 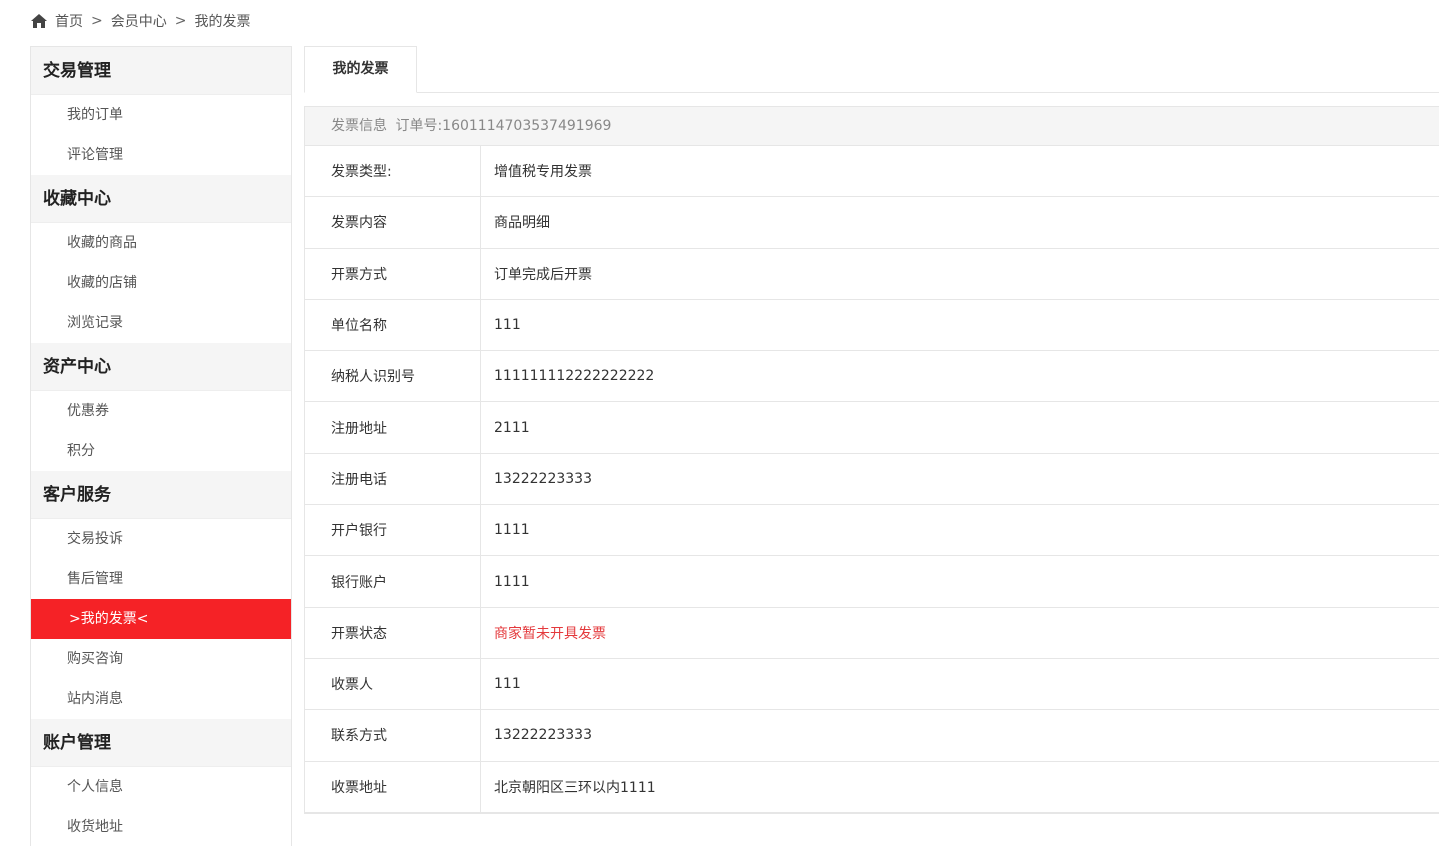 I want to click on sidebar-item-points: 积分, so click(x=161, y=451).